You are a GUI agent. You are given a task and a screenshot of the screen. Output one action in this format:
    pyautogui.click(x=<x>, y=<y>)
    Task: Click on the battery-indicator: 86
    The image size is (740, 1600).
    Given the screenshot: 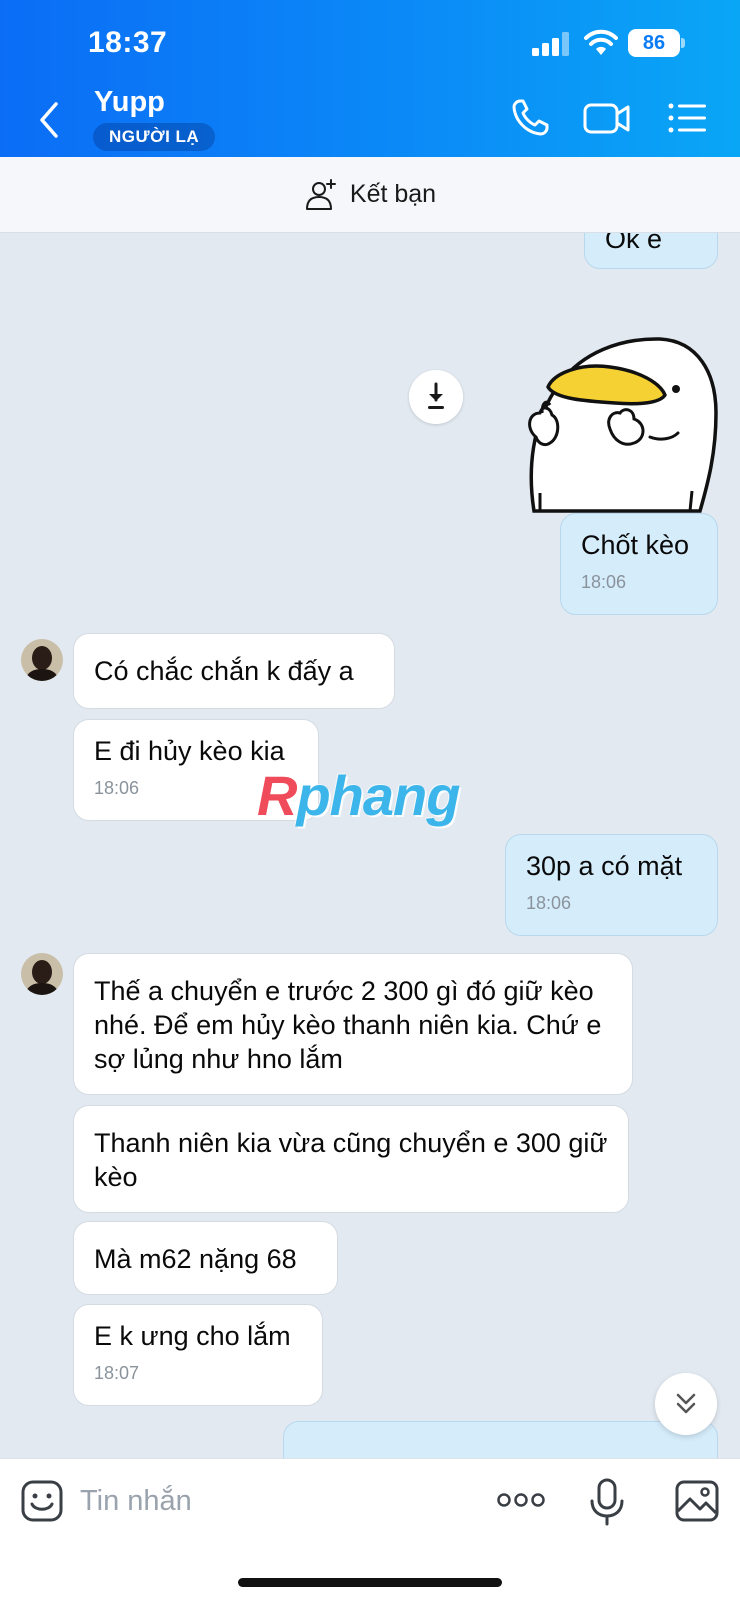 What is the action you would take?
    pyautogui.click(x=656, y=43)
    